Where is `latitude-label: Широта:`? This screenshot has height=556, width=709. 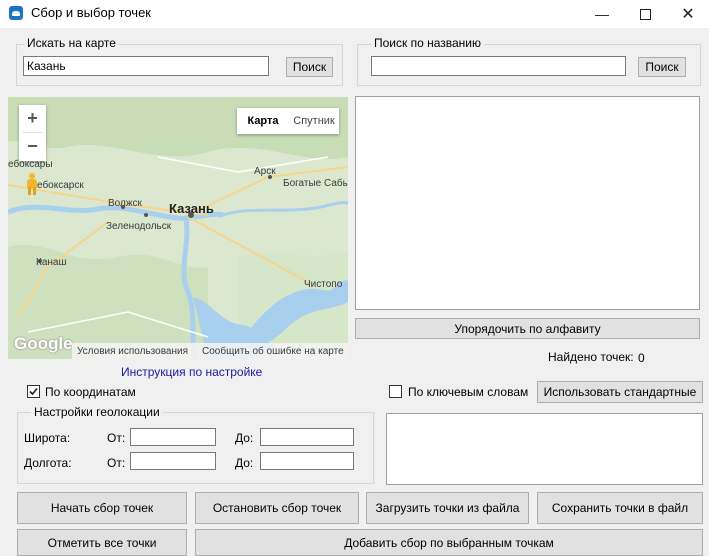
latitude-label: Широта: is located at coordinates (47, 438).